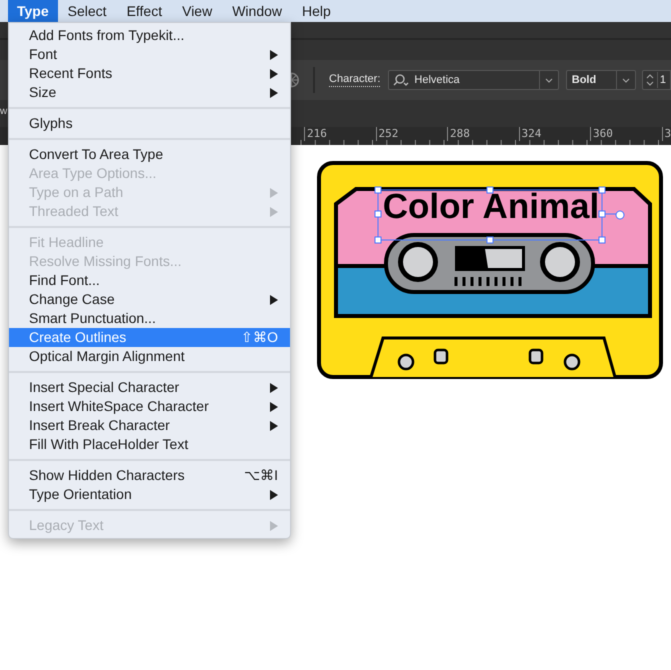 This screenshot has height=670, width=671. What do you see at coordinates (458, 134) in the screenshot?
I see `ruler-label: 288` at bounding box center [458, 134].